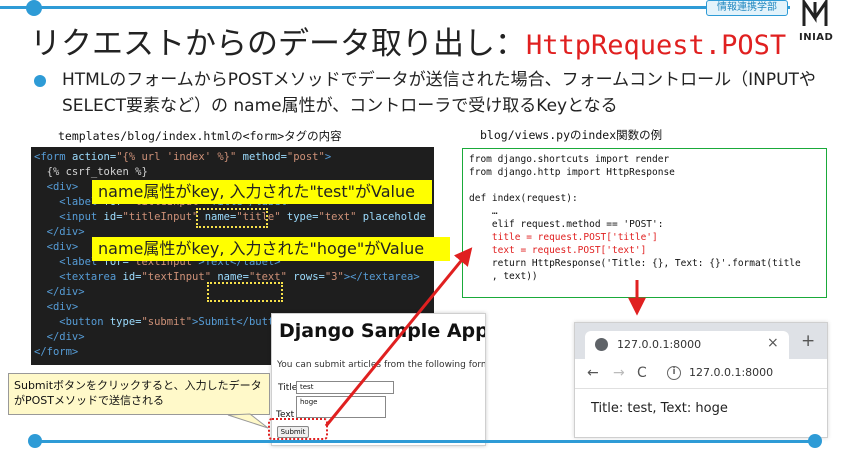 This screenshot has height=452, width=843. What do you see at coordinates (619, 373) in the screenshot?
I see `forward-arrow-icon: →` at bounding box center [619, 373].